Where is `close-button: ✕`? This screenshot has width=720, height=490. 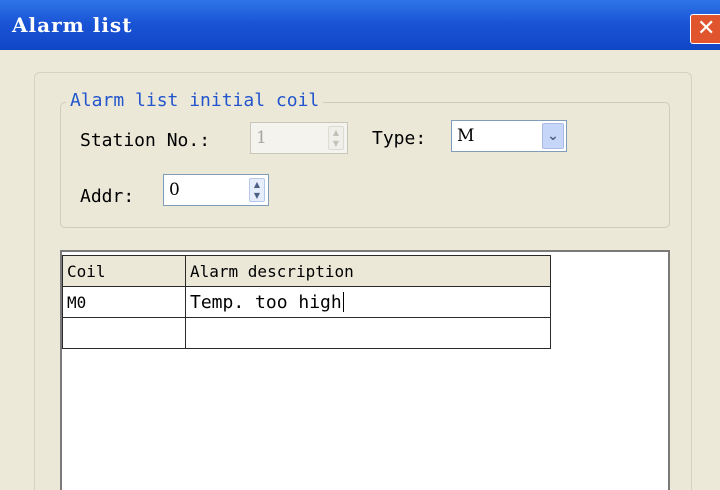
close-button: ✕ is located at coordinates (705, 29).